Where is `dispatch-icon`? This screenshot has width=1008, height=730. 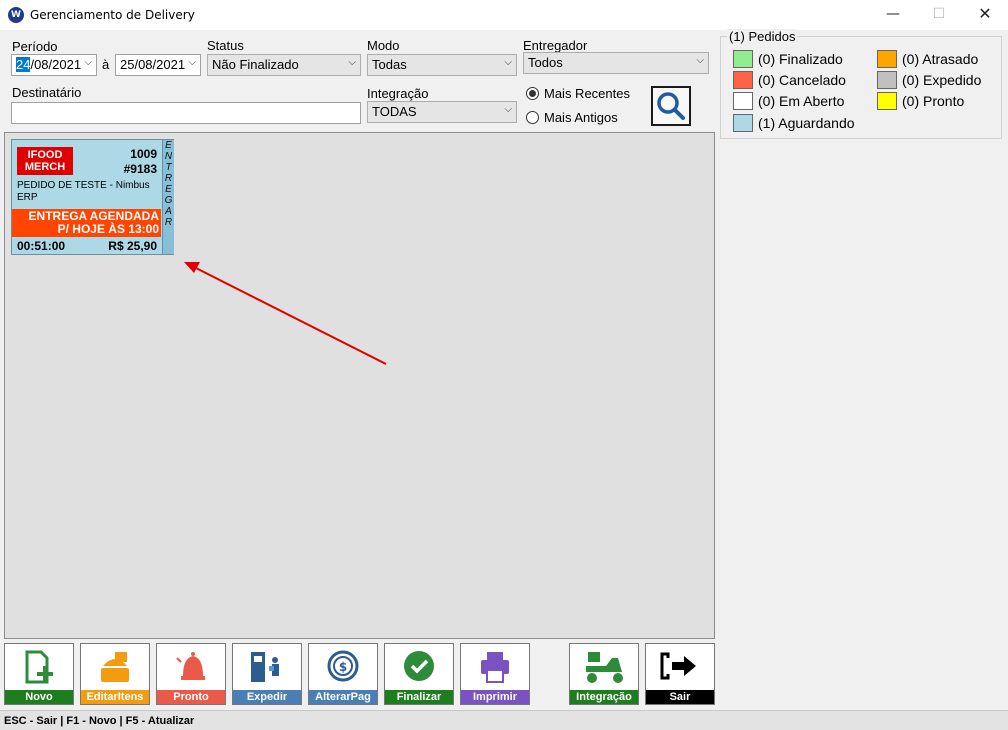
dispatch-icon is located at coordinates (265, 667).